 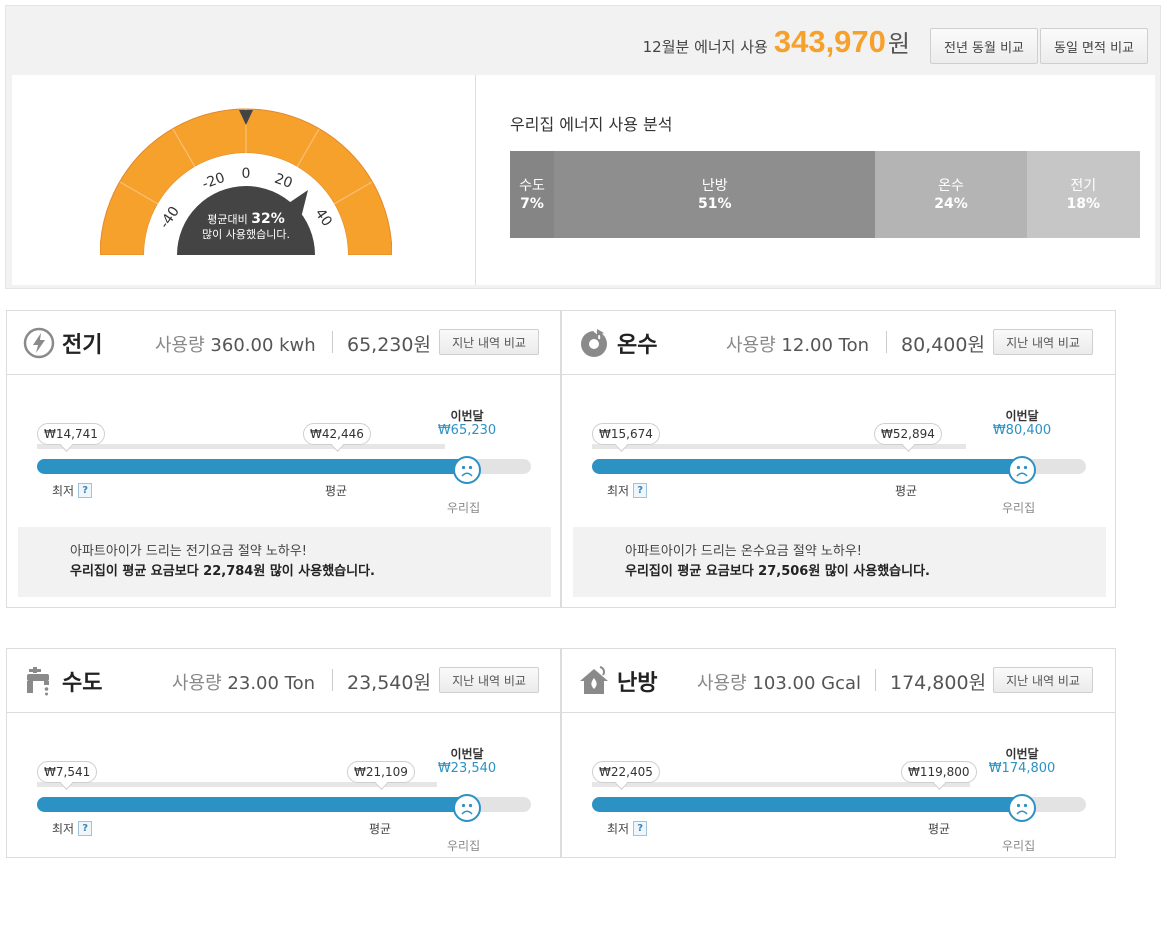 I want to click on avg-value-marker: ₩52,894, so click(x=908, y=434).